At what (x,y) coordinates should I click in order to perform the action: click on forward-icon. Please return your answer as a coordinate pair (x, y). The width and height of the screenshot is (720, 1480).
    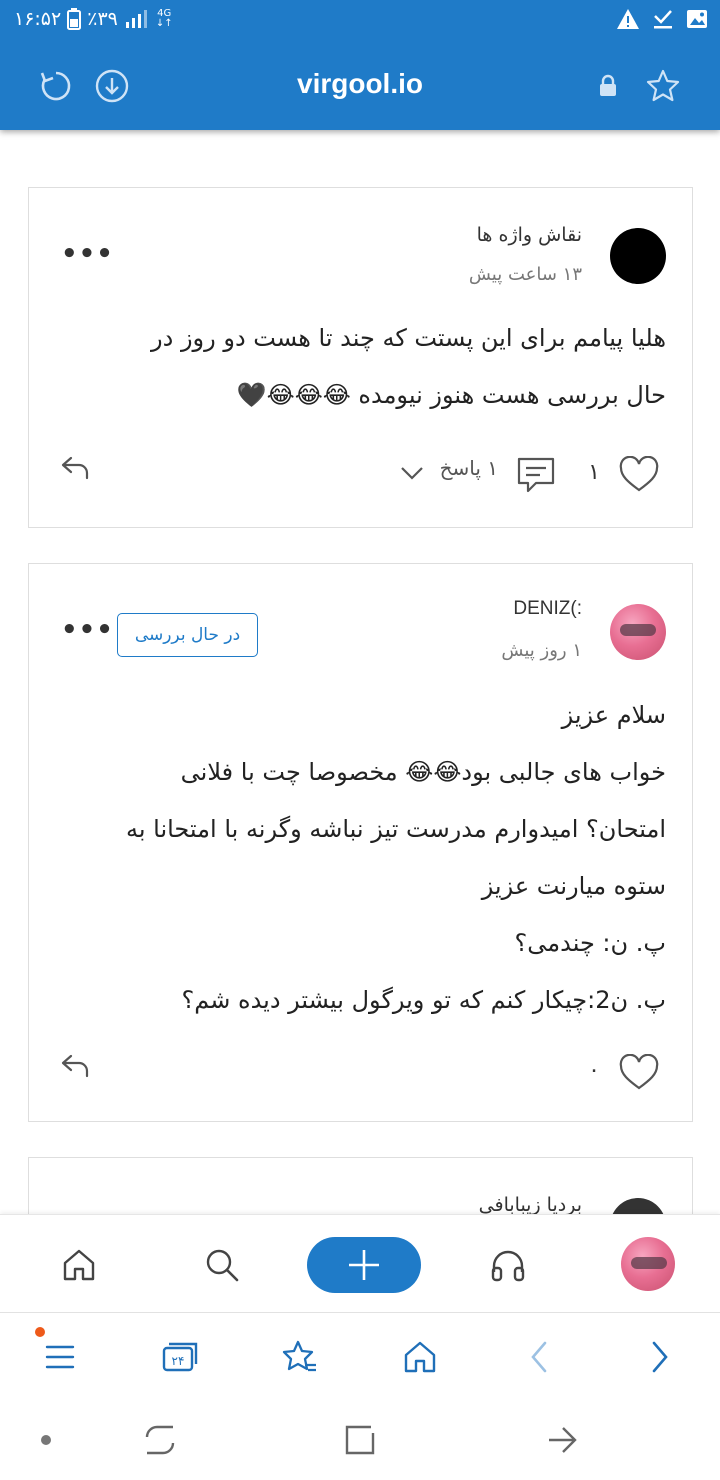
    Looking at the image, I should click on (660, 1357).